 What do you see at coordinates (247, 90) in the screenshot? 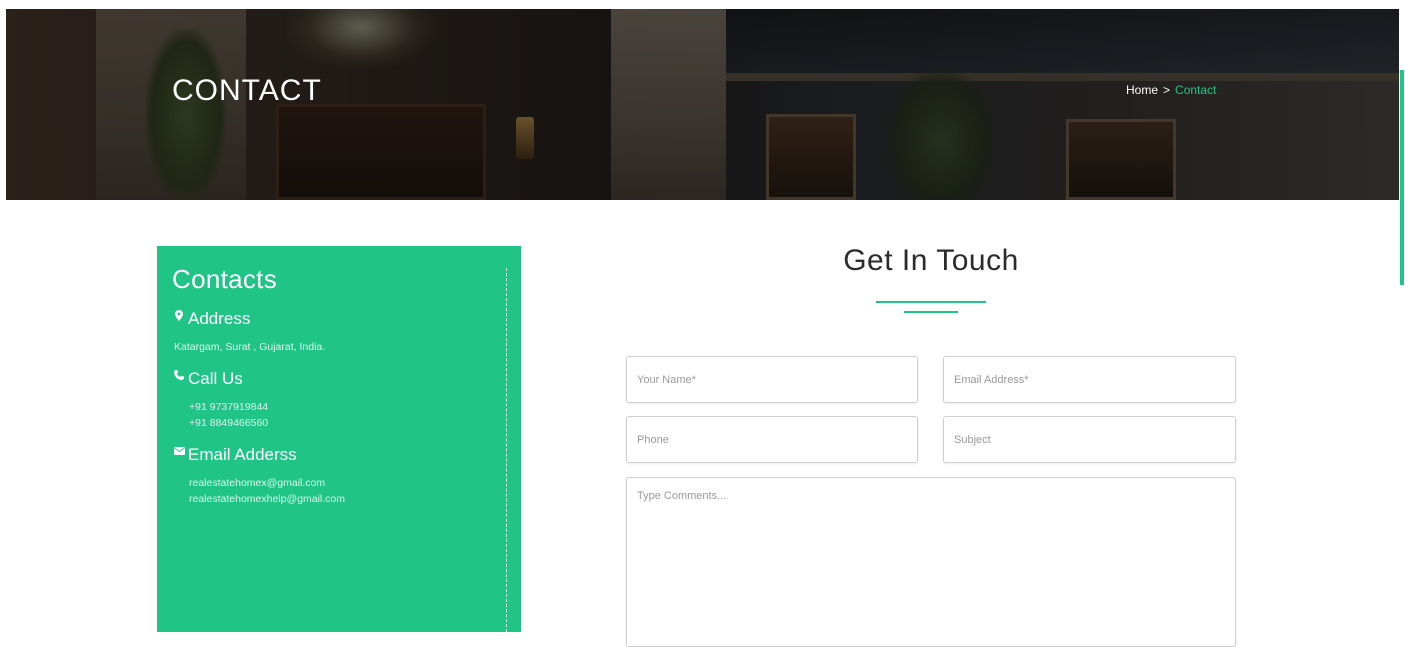
I see `page-title: CONTACT` at bounding box center [247, 90].